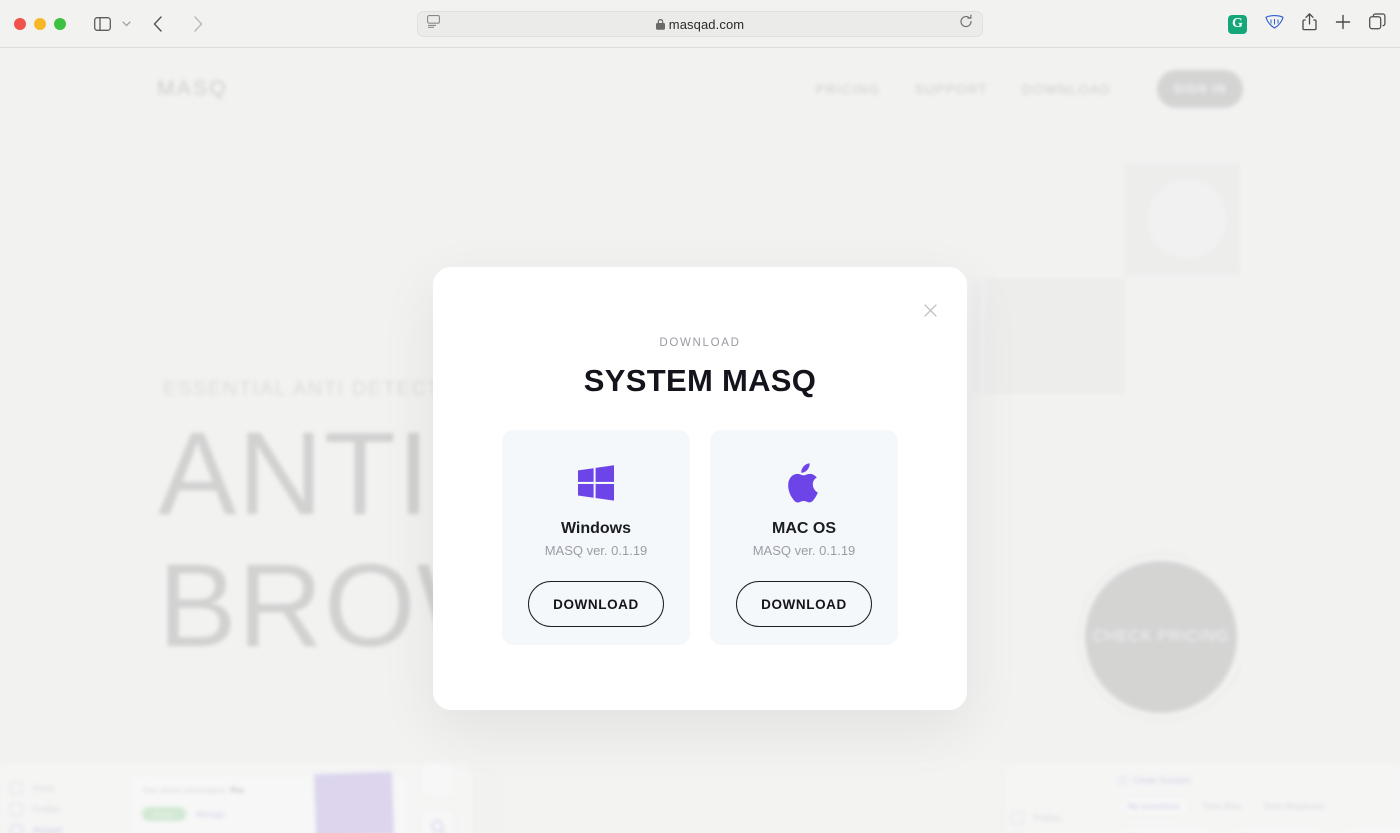 The height and width of the screenshot is (833, 1400). What do you see at coordinates (660, 24) in the screenshot?
I see `lock-icon` at bounding box center [660, 24].